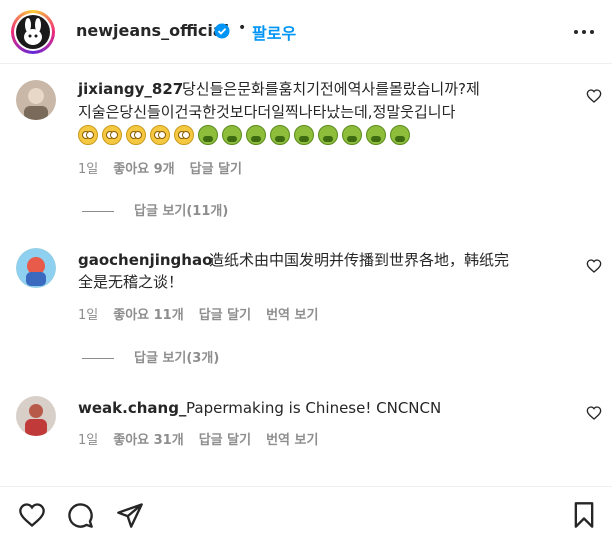 This screenshot has height=544, width=612. What do you see at coordinates (131, 282) in the screenshot?
I see `comment-text-line2: 全是无稽之谈！` at bounding box center [131, 282].